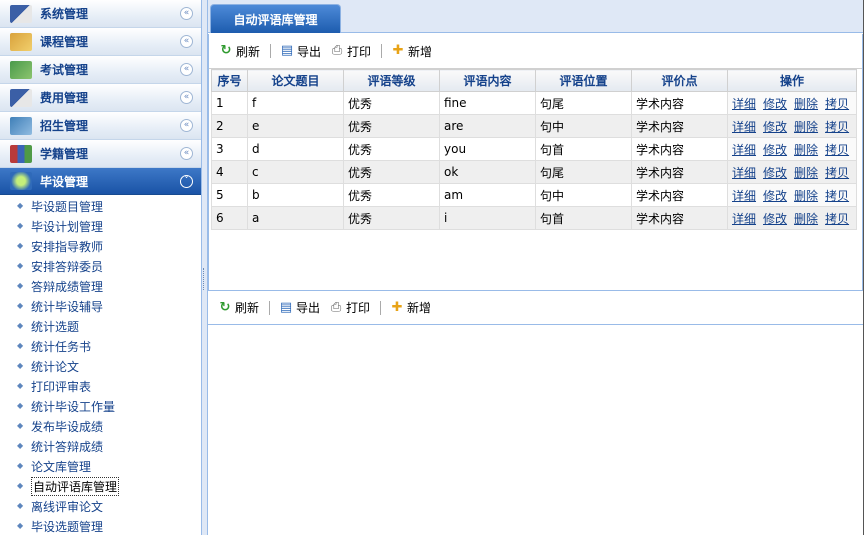 The height and width of the screenshot is (535, 864). I want to click on sidebar-item-label: 安排指导教师, so click(67, 246).